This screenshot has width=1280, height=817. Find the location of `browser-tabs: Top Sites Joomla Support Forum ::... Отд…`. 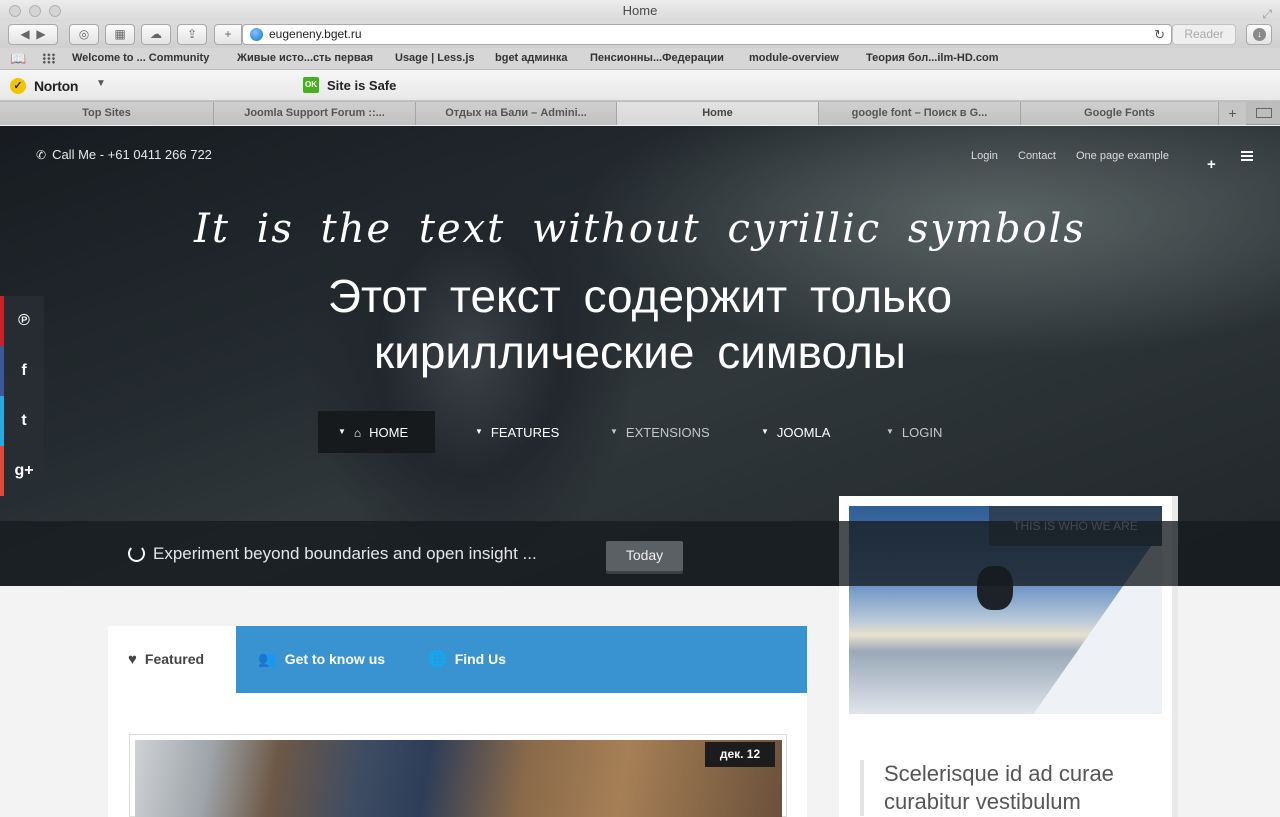

browser-tabs: Top Sites Joomla Support Forum ::... Отд… is located at coordinates (640, 113).